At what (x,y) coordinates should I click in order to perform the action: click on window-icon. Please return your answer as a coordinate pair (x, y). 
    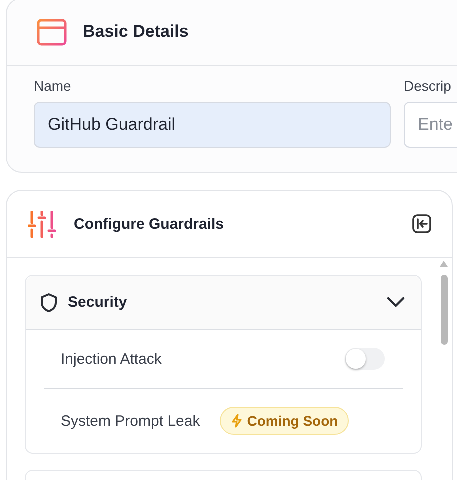
    Looking at the image, I should click on (52, 32).